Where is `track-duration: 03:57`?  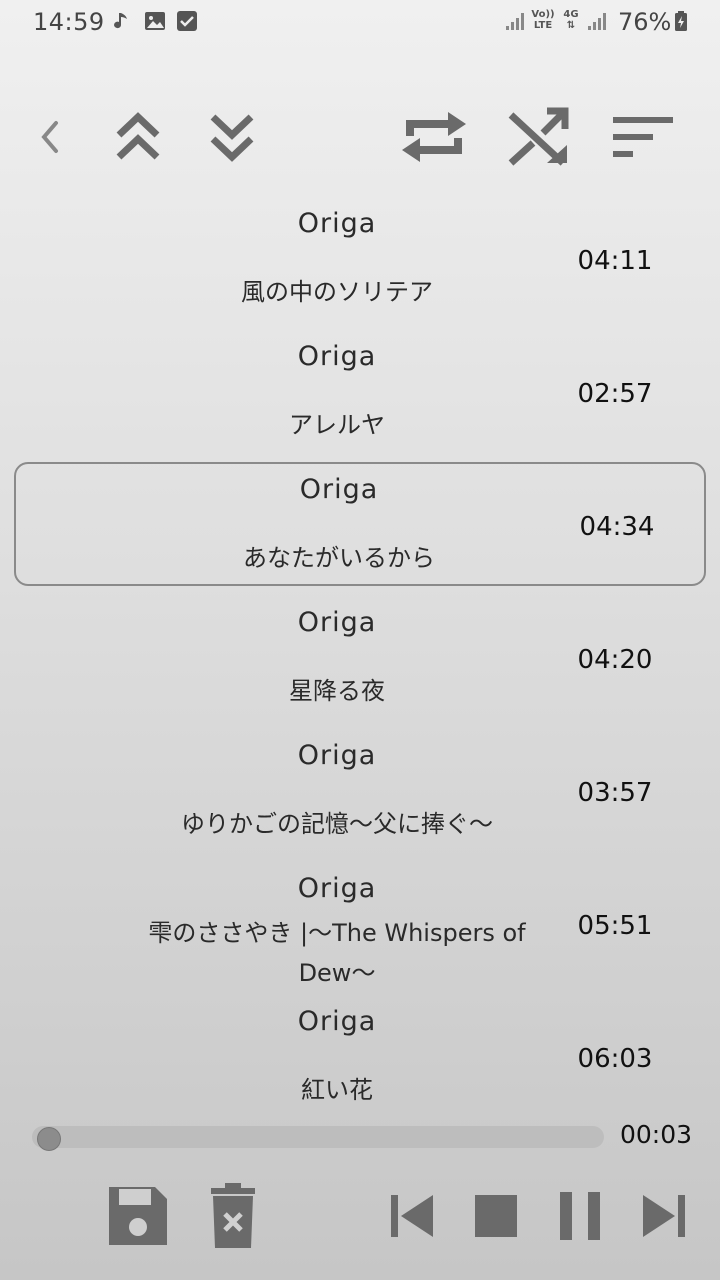
track-duration: 03:57 is located at coordinates (615, 793).